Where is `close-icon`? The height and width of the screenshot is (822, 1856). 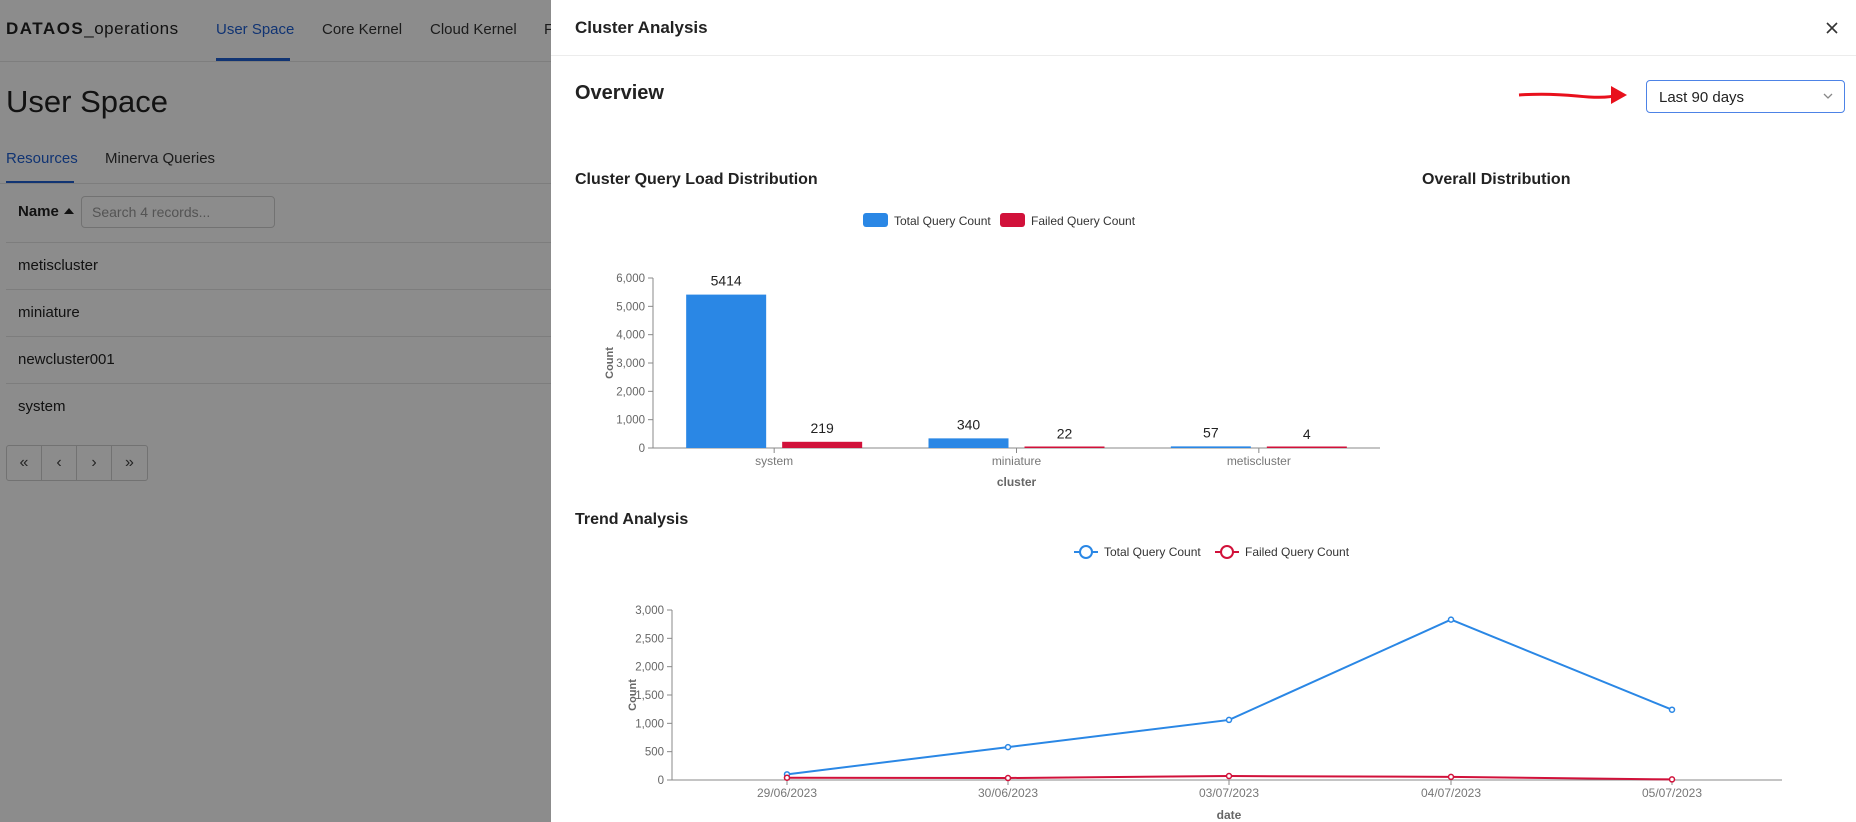
close-icon is located at coordinates (1832, 28).